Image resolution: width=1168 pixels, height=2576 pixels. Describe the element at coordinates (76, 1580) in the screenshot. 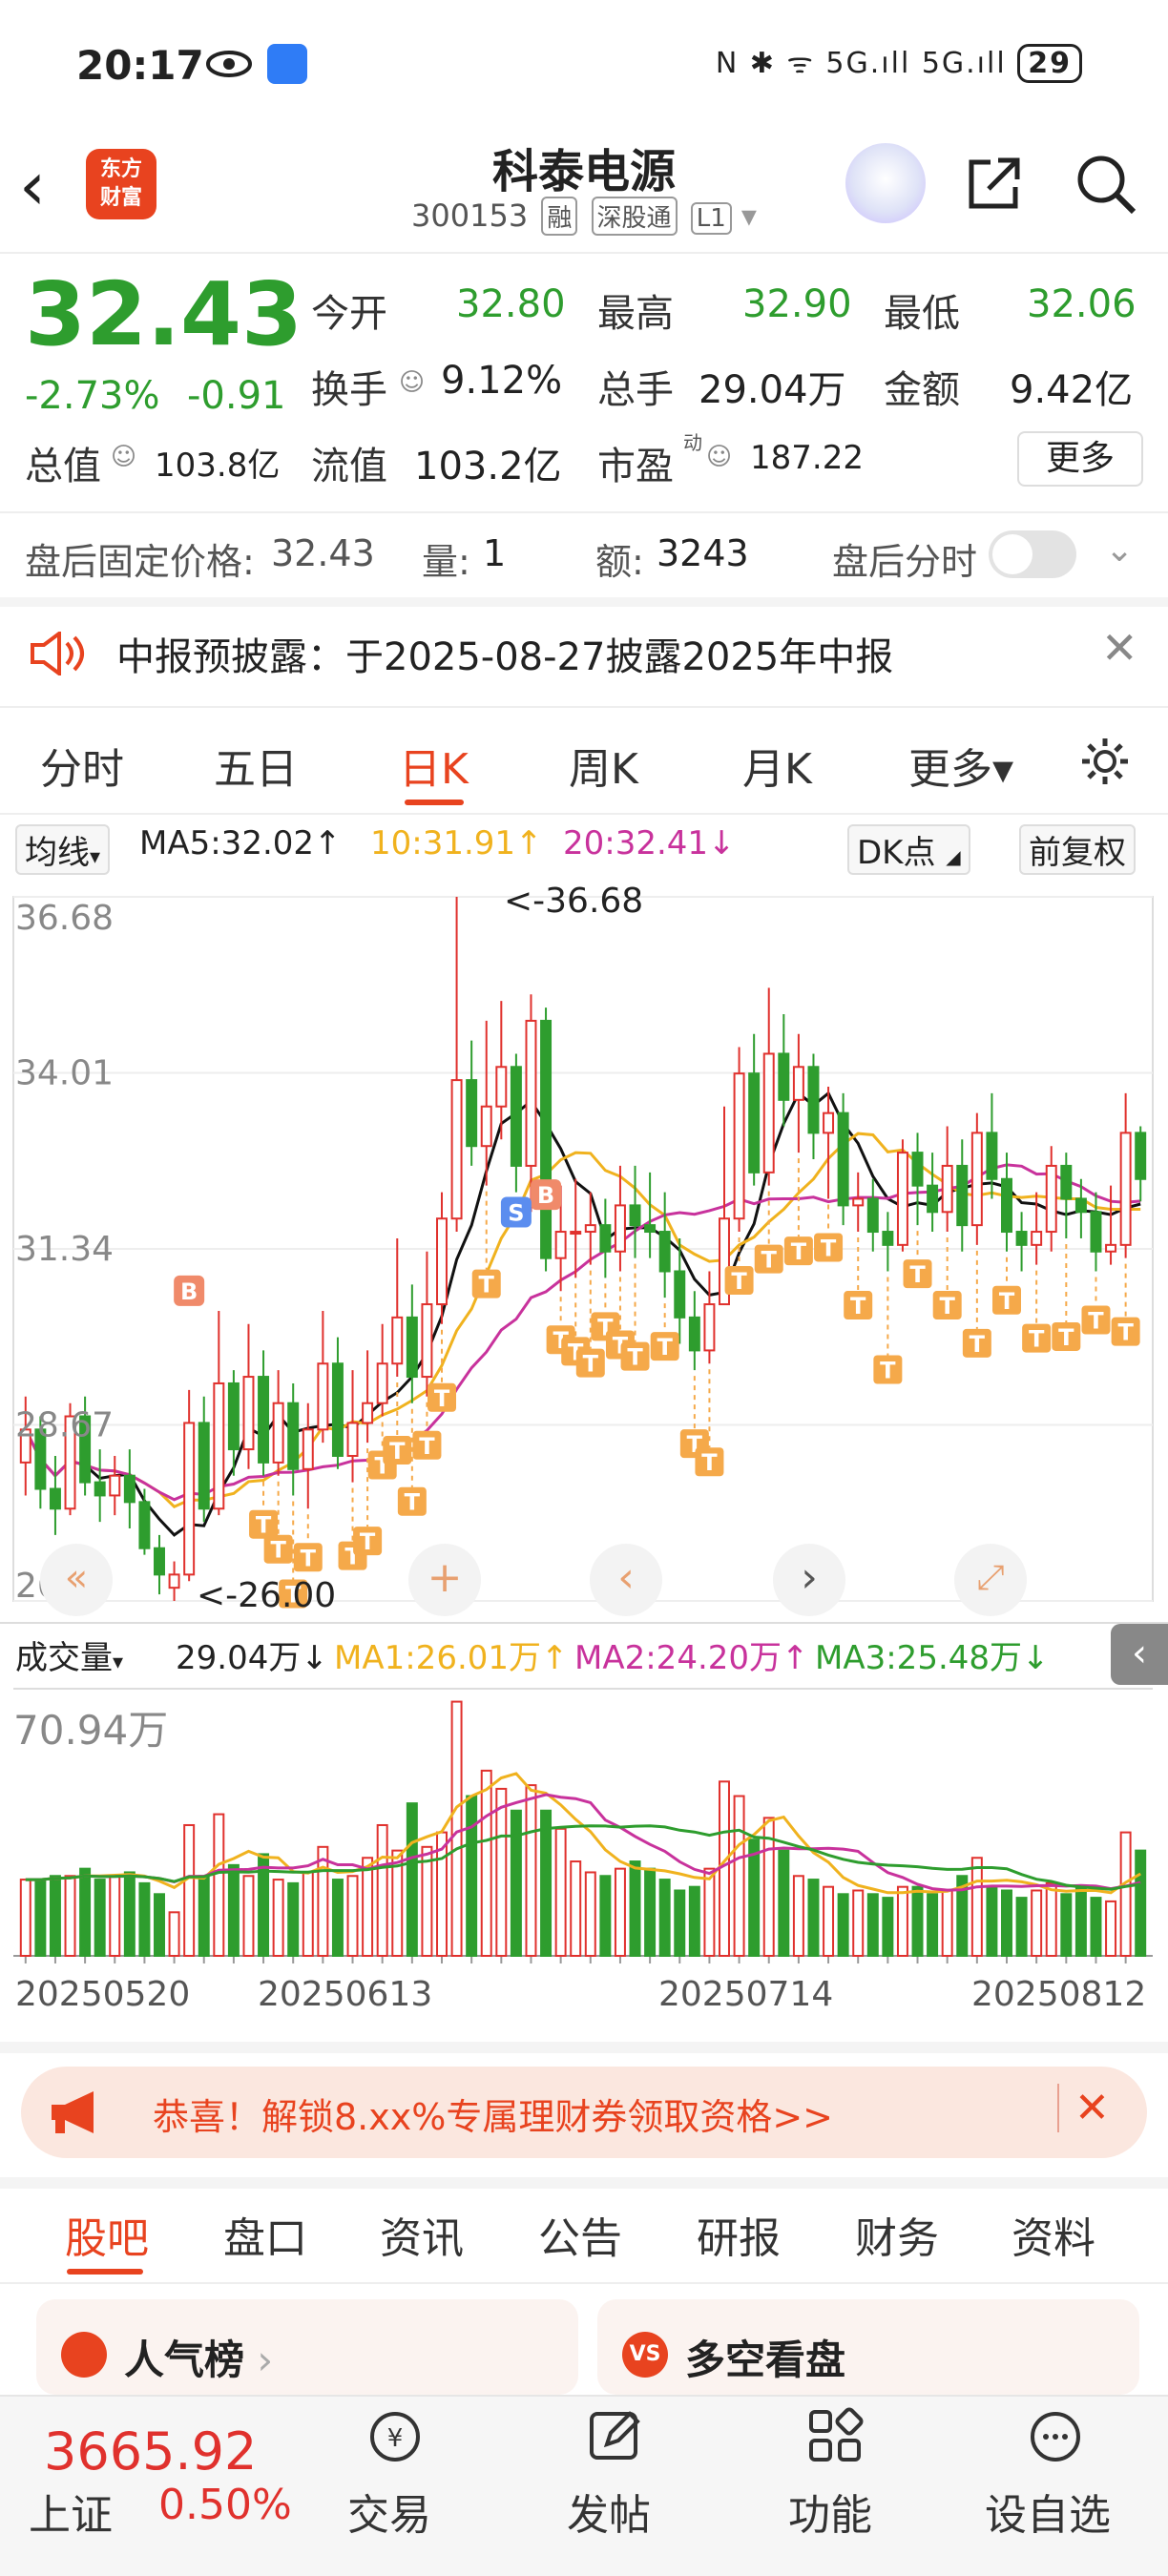

I see `scroll-start-button: «` at that location.